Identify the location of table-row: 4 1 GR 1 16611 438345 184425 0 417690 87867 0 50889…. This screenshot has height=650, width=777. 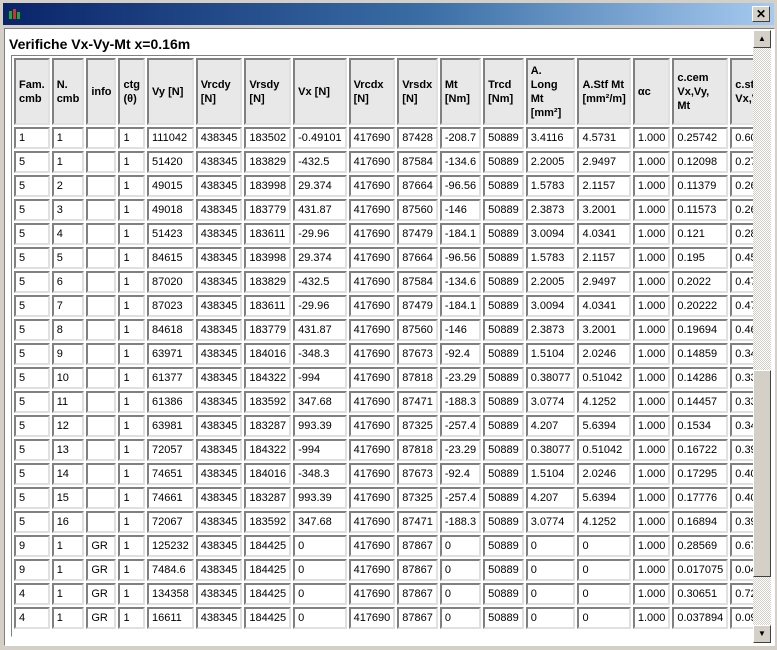
(384, 618).